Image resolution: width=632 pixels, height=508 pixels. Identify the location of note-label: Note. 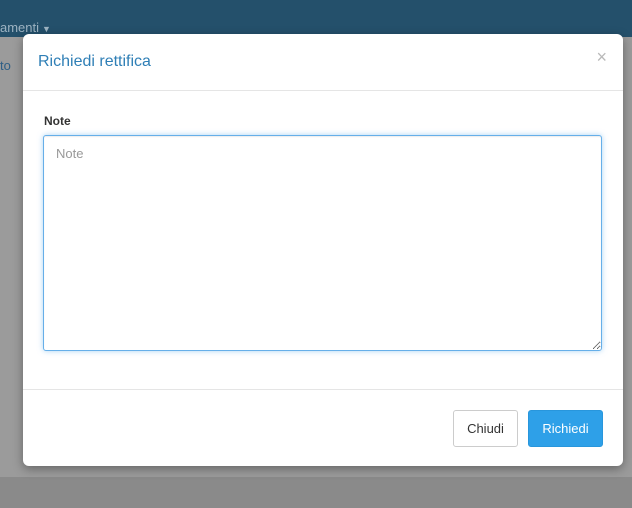
(57, 121).